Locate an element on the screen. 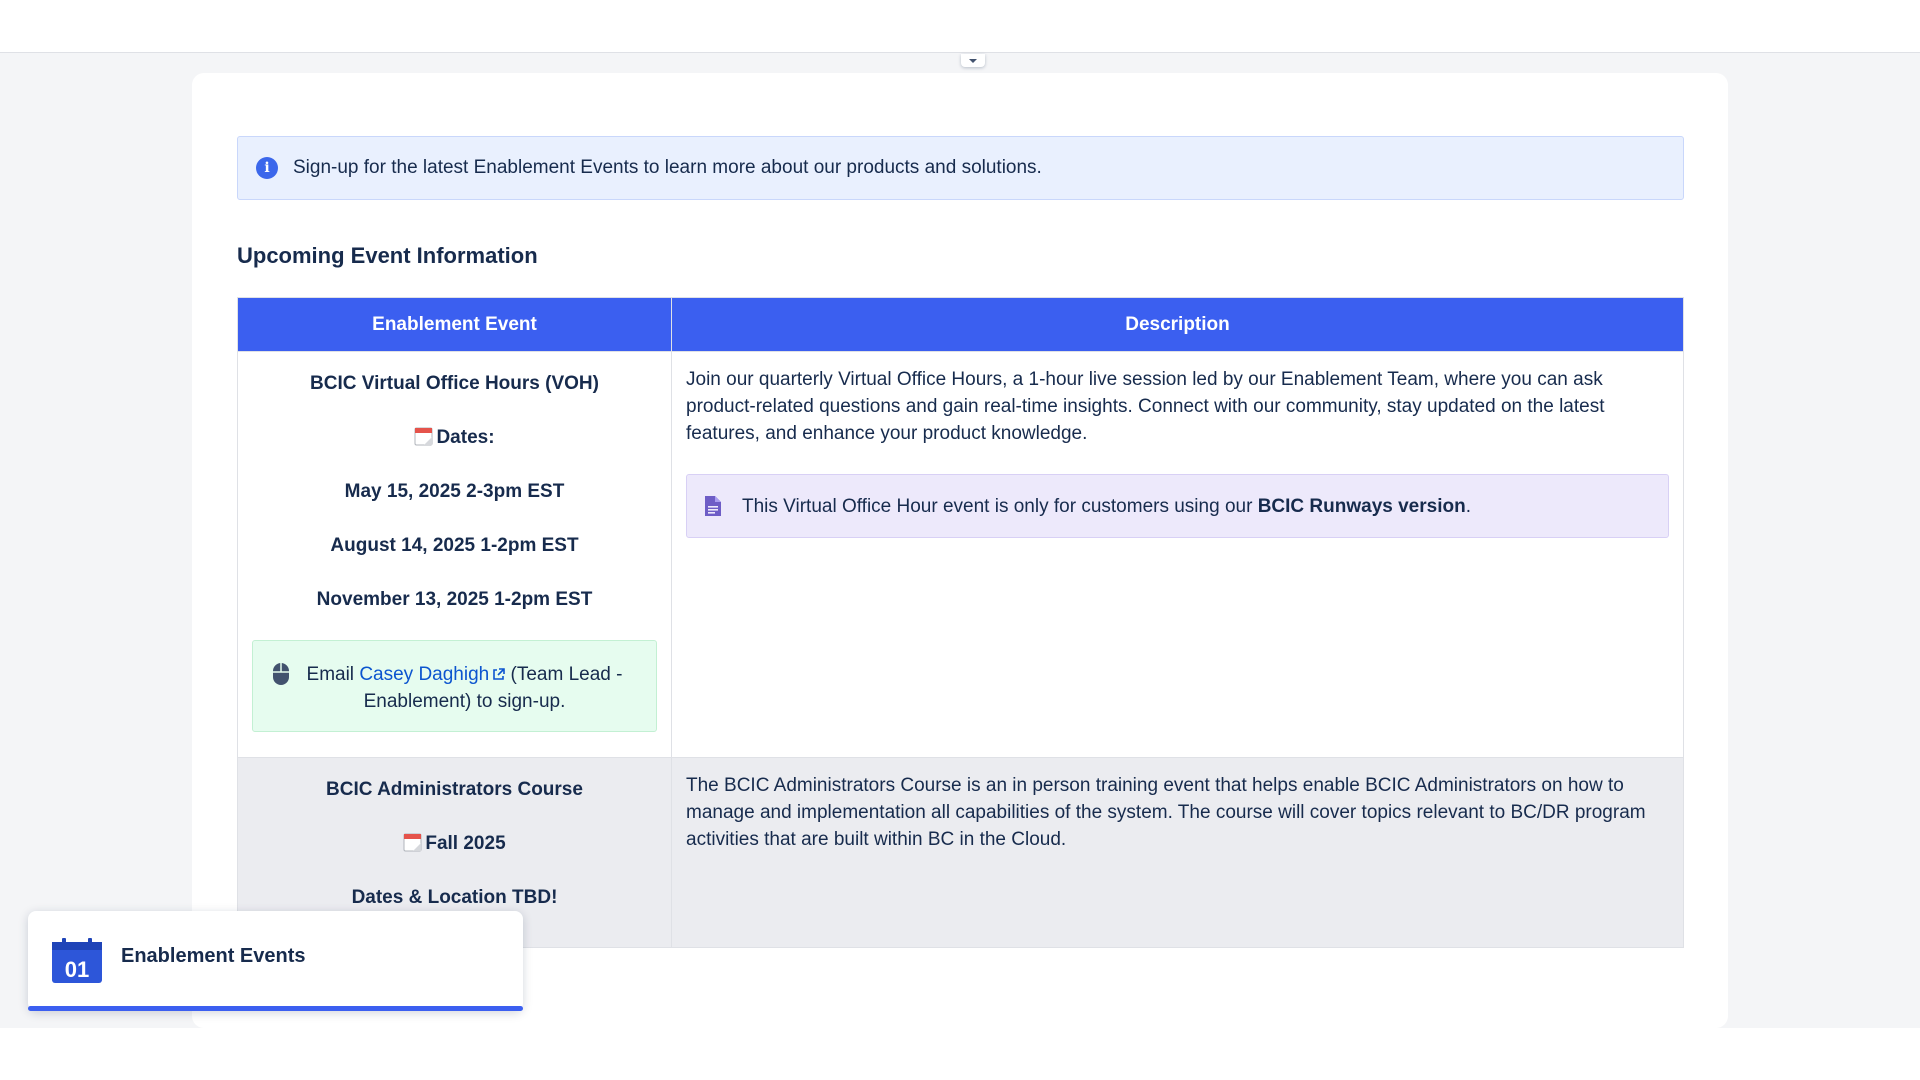 This screenshot has width=1920, height=1080. calendar-01-icon: 01 is located at coordinates (77, 960).